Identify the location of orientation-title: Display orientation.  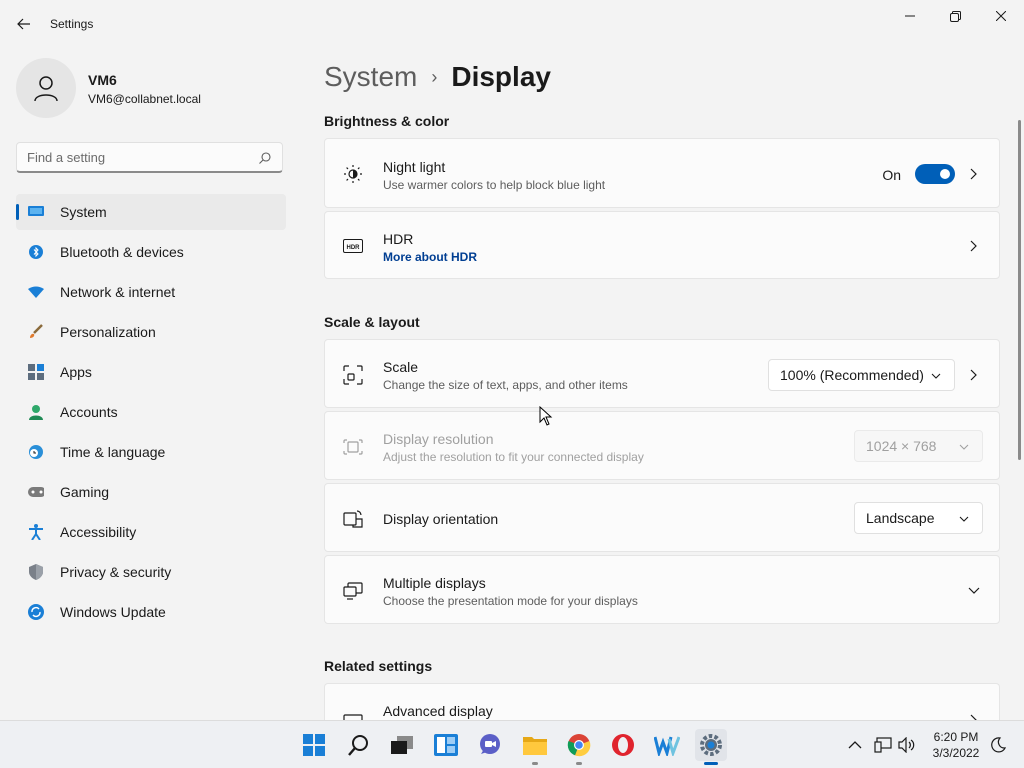
(441, 519).